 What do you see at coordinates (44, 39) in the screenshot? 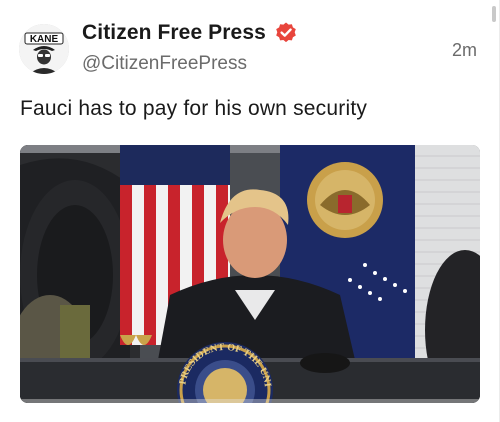
I see `avatar-label: KANE` at bounding box center [44, 39].